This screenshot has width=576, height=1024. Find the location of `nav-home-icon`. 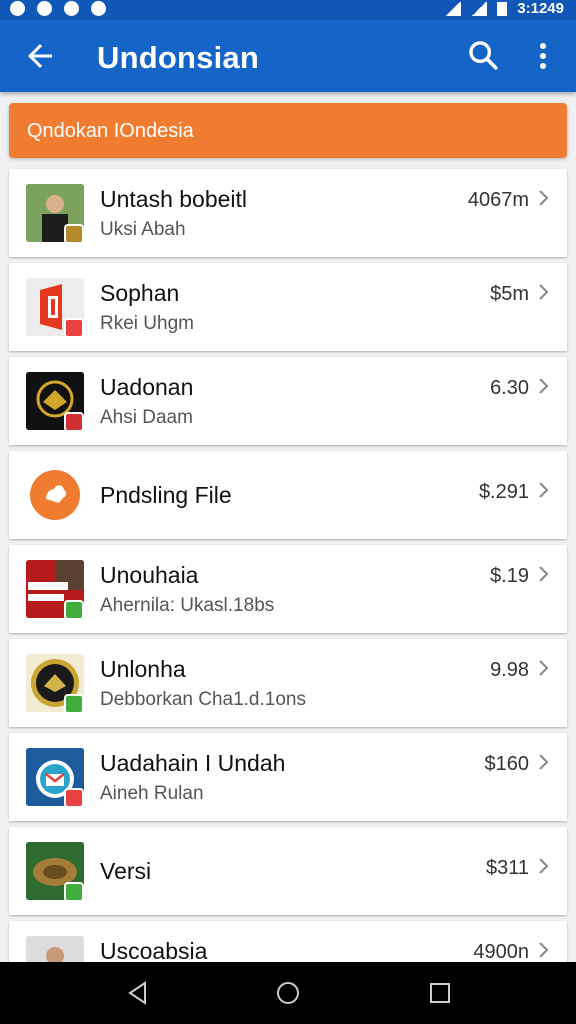

nav-home-icon is located at coordinates (288, 993).